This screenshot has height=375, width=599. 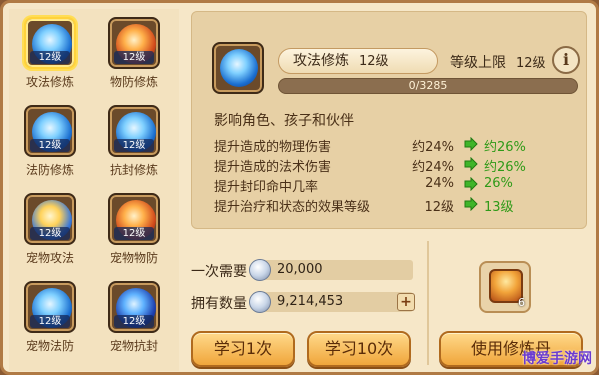 I want to click on exp-progress-bar: 0/3285, so click(x=428, y=86).